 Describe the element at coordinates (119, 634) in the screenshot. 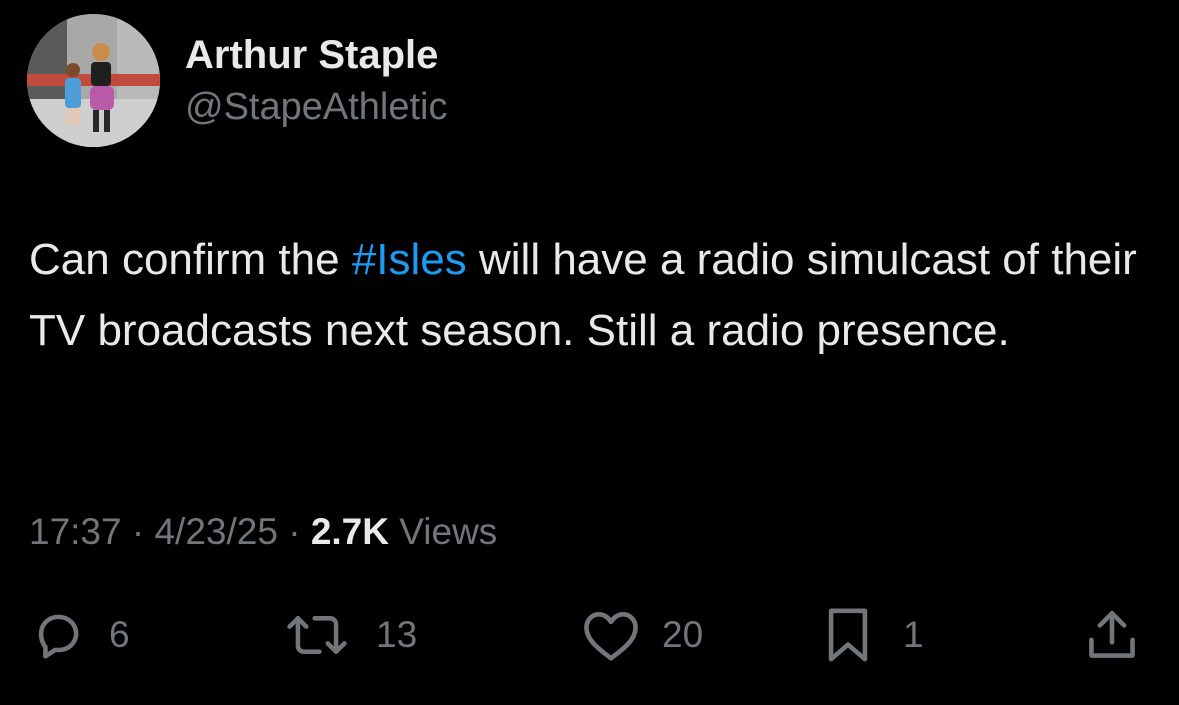

I see `reply-count: 6` at that location.